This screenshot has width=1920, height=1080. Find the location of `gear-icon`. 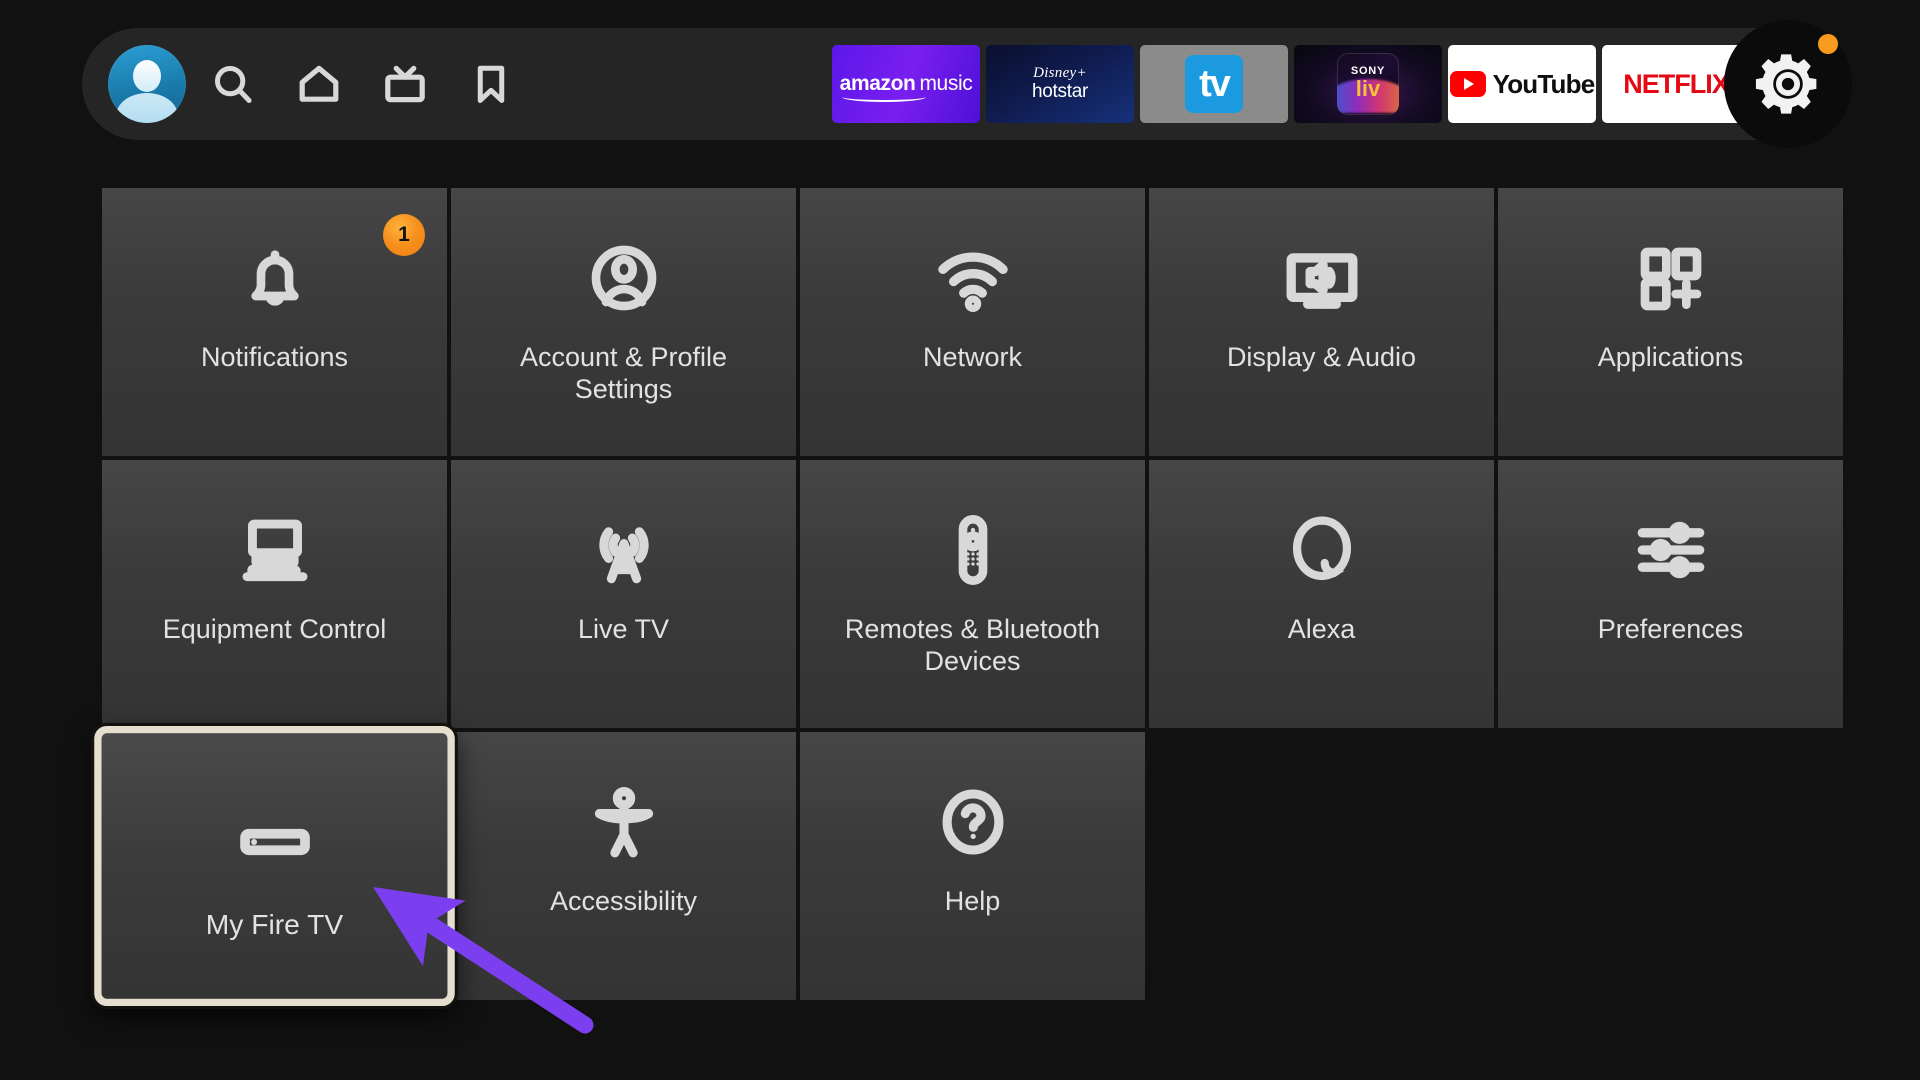

gear-icon is located at coordinates (1786, 84).